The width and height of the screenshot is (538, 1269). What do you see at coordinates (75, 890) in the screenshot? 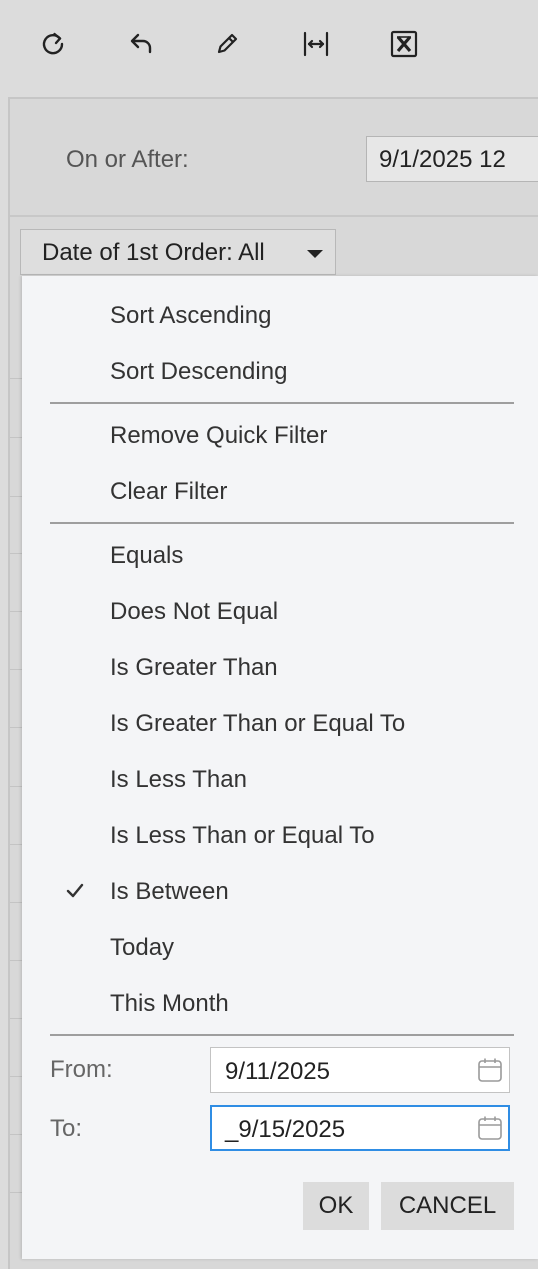
I see `checkmark-icon` at bounding box center [75, 890].